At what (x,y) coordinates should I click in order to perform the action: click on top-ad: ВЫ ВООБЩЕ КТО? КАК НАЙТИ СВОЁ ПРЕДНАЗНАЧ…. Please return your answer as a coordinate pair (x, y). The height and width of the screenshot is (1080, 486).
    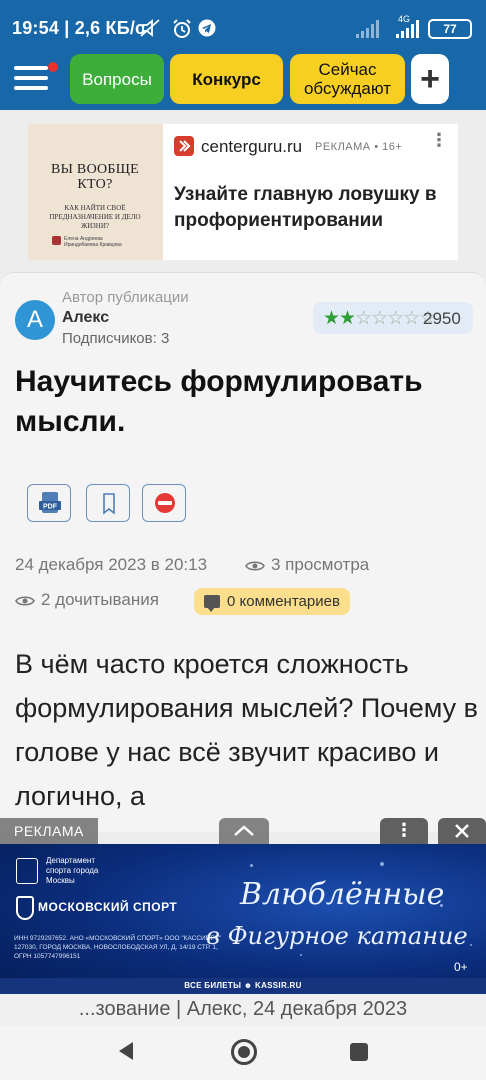
    Looking at the image, I should click on (243, 192).